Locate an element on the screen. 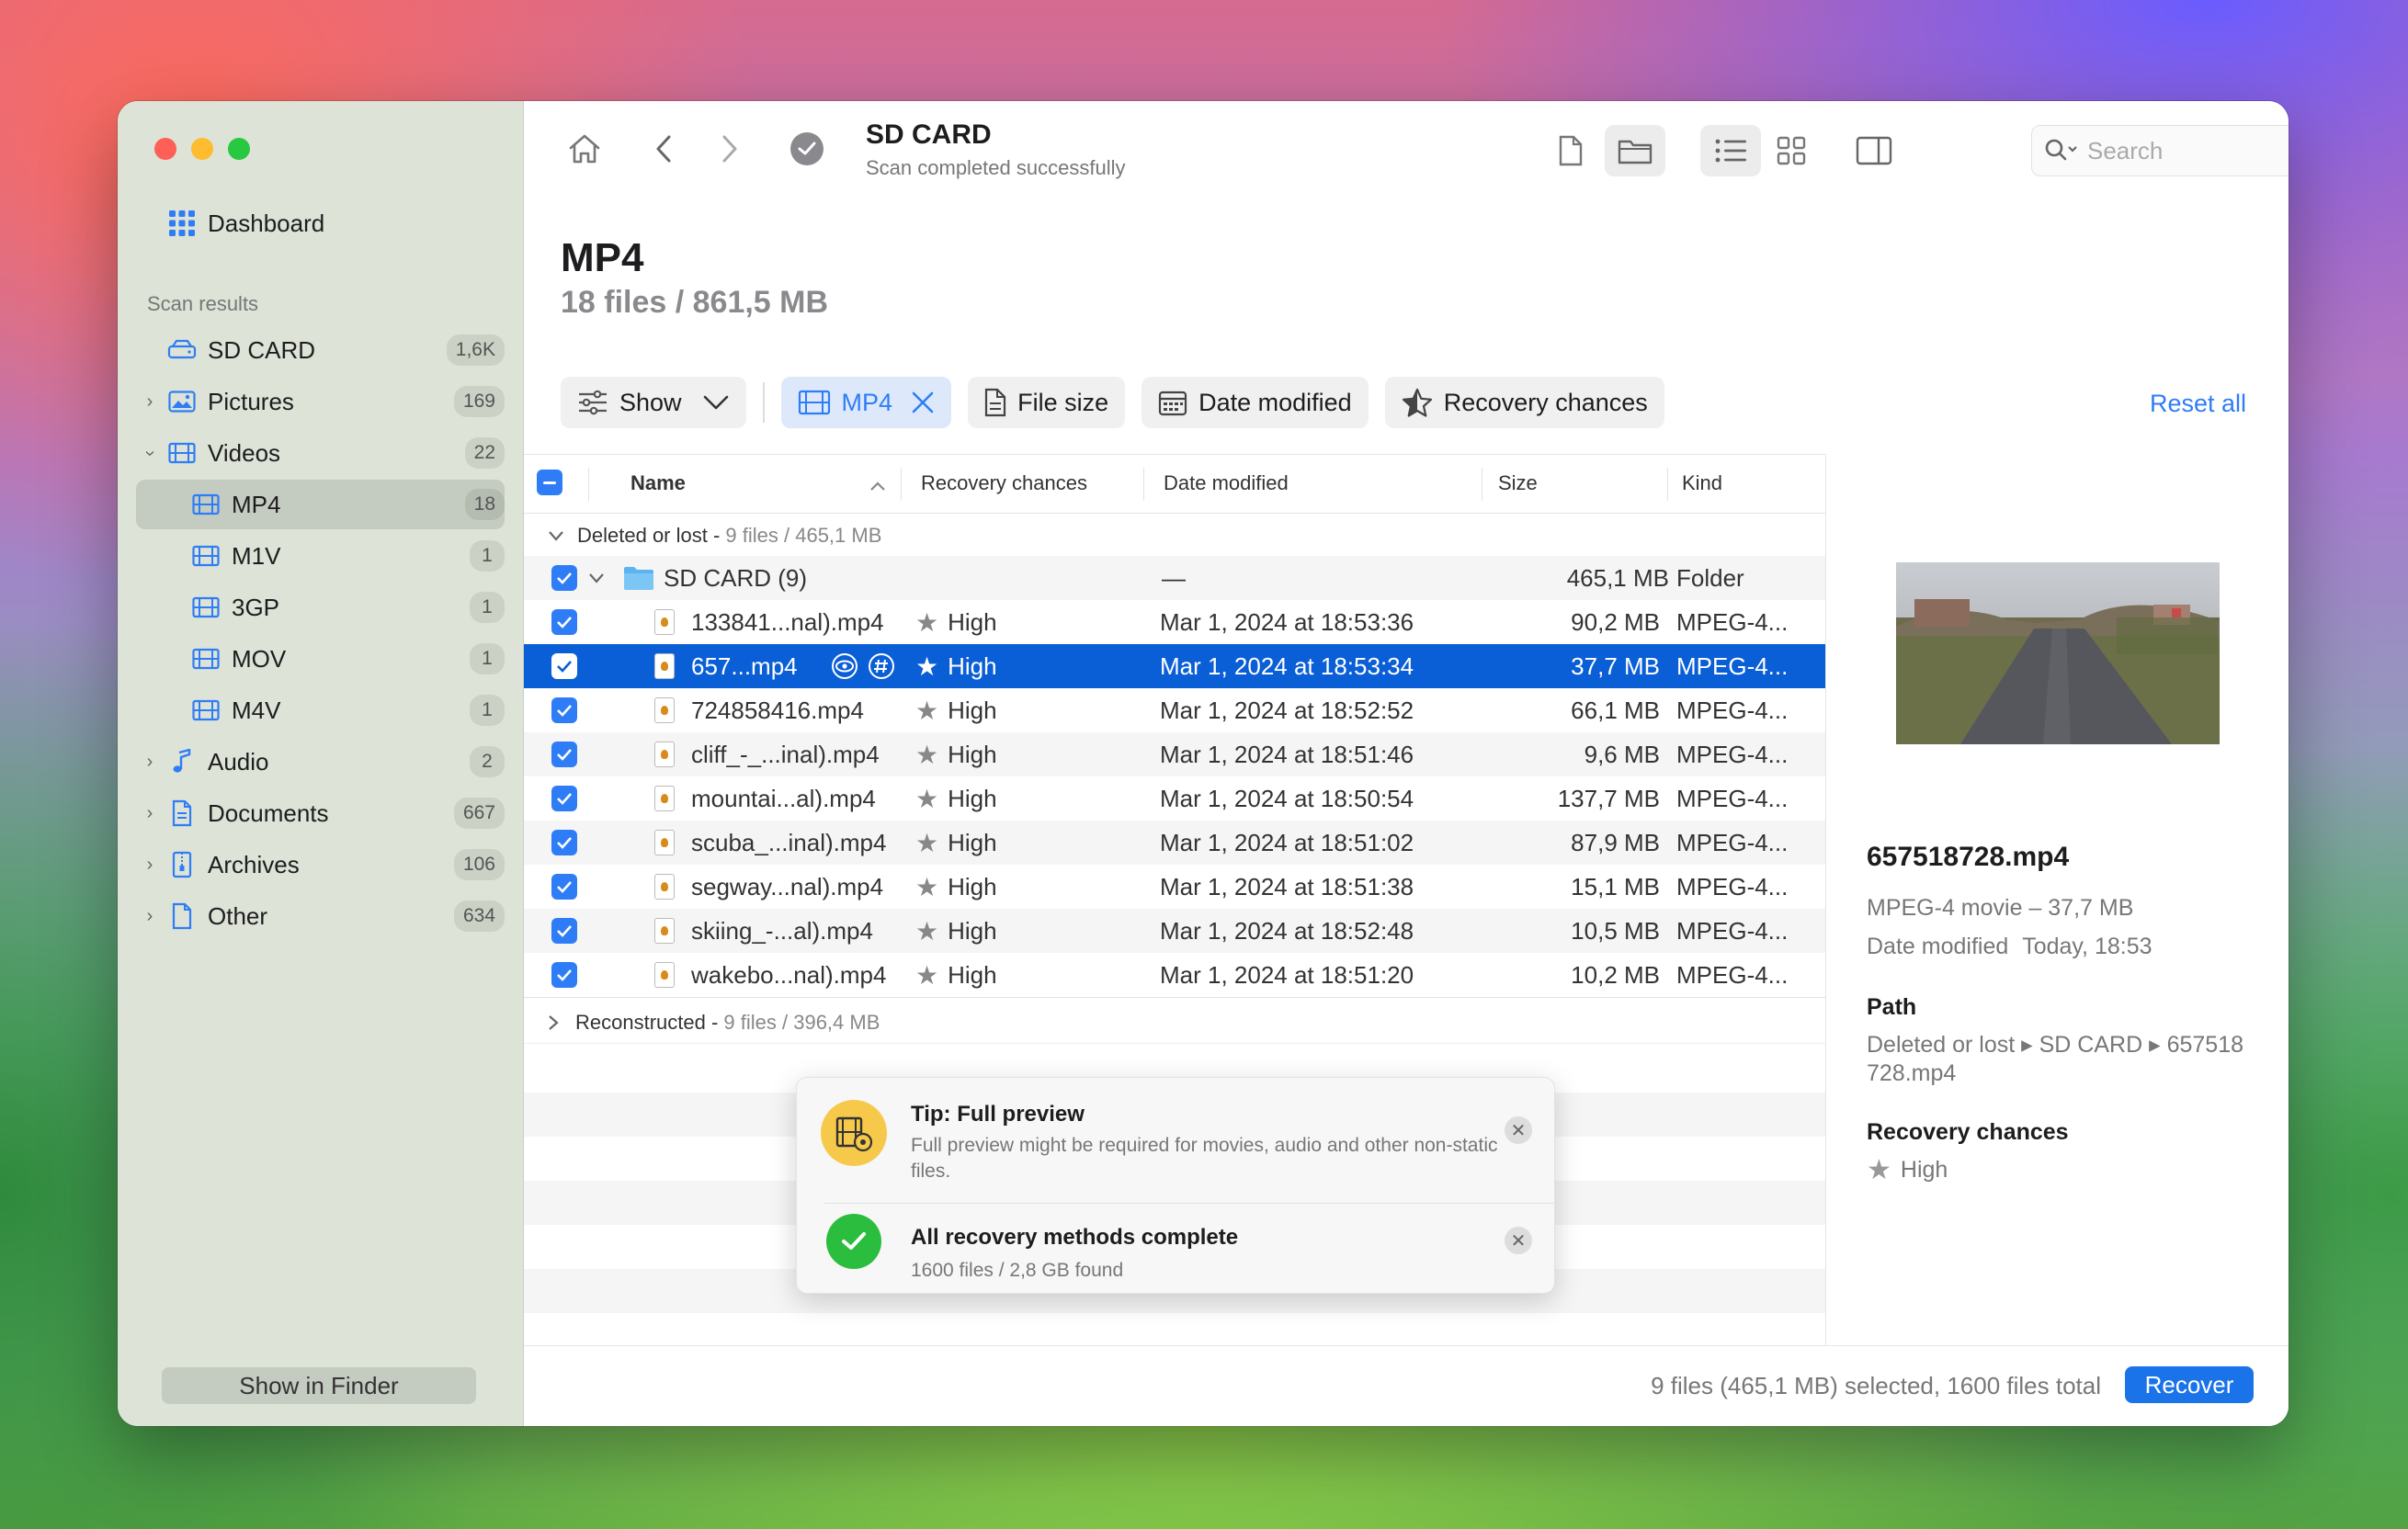  film-icon is located at coordinates (205, 504).